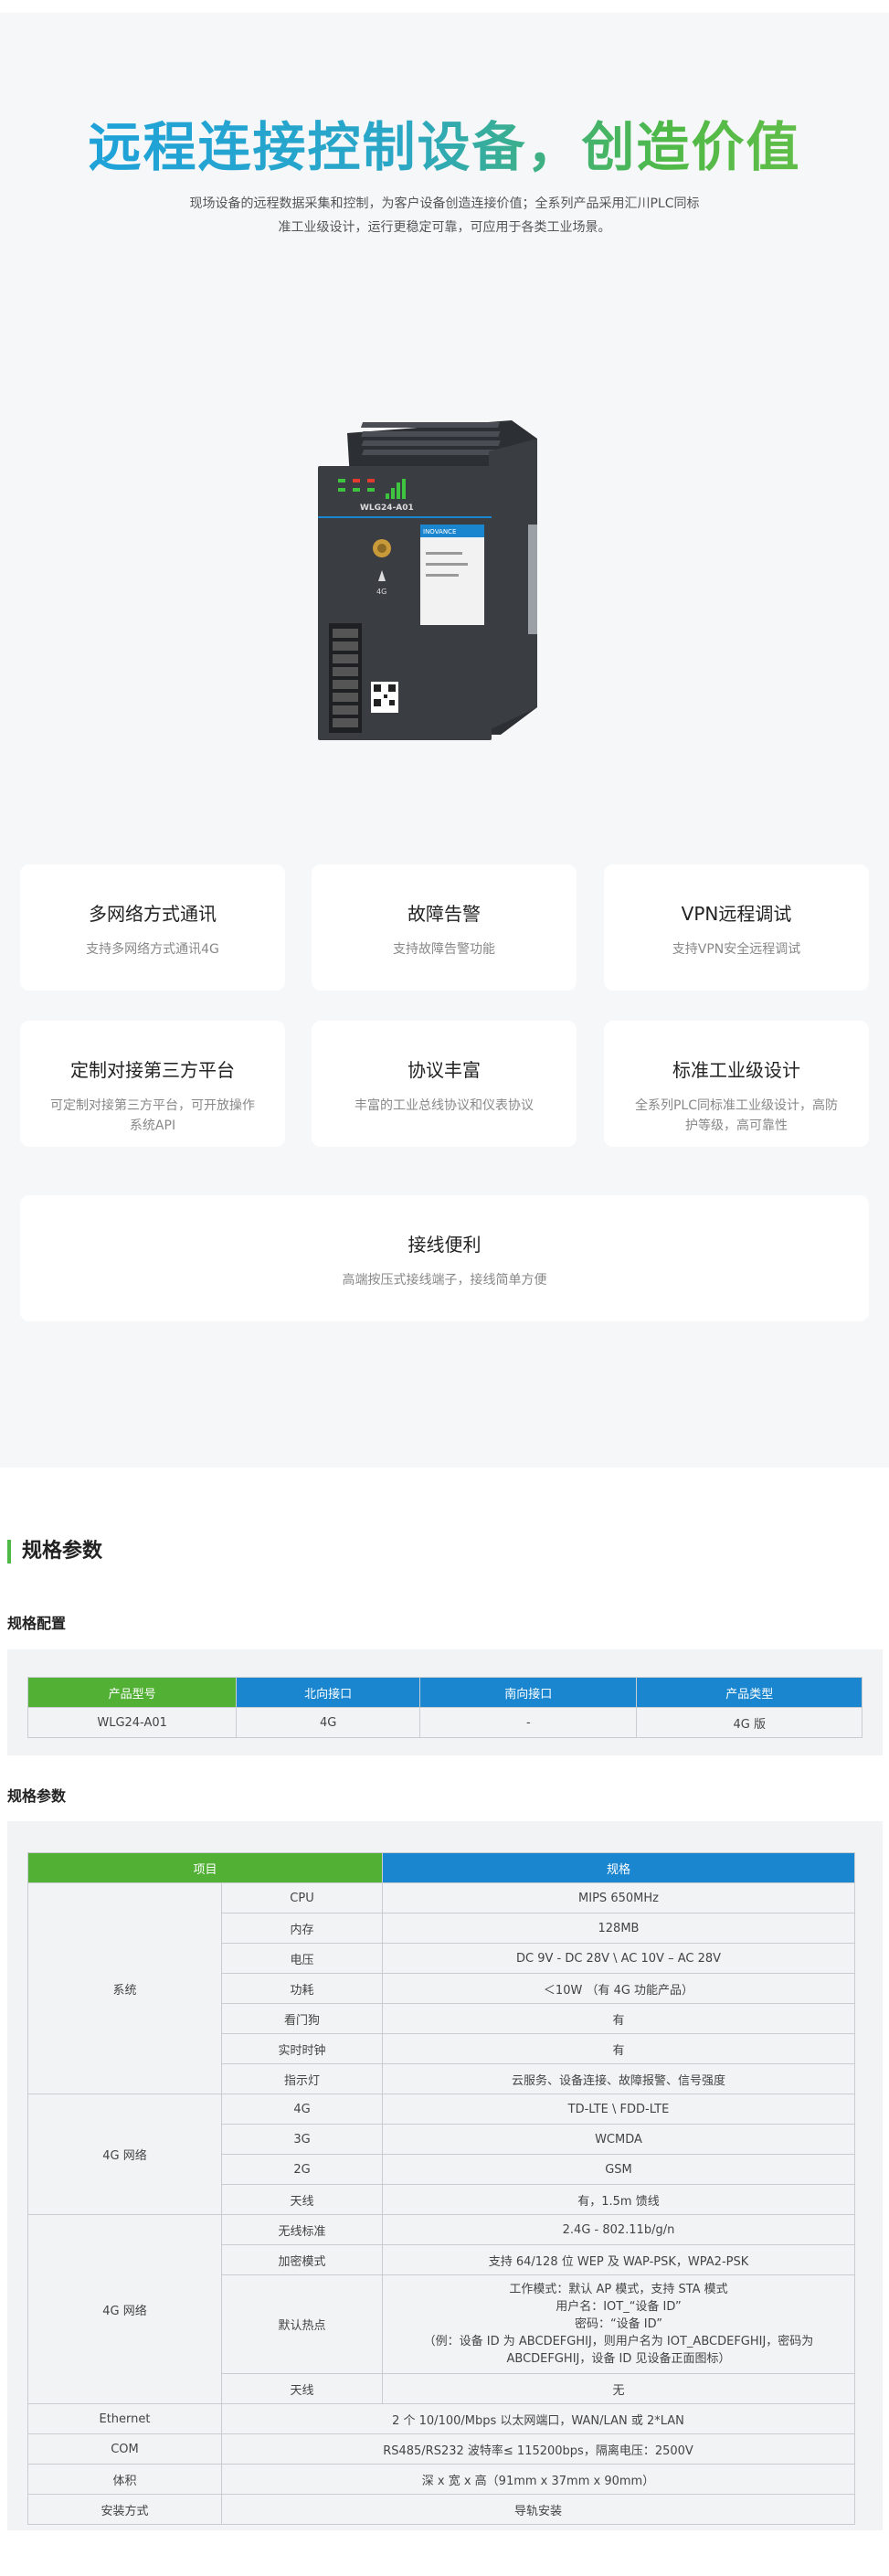  What do you see at coordinates (444, 1084) in the screenshot?
I see `feature-card: 协议丰富 丰富的工业总线协议和仪表协议` at bounding box center [444, 1084].